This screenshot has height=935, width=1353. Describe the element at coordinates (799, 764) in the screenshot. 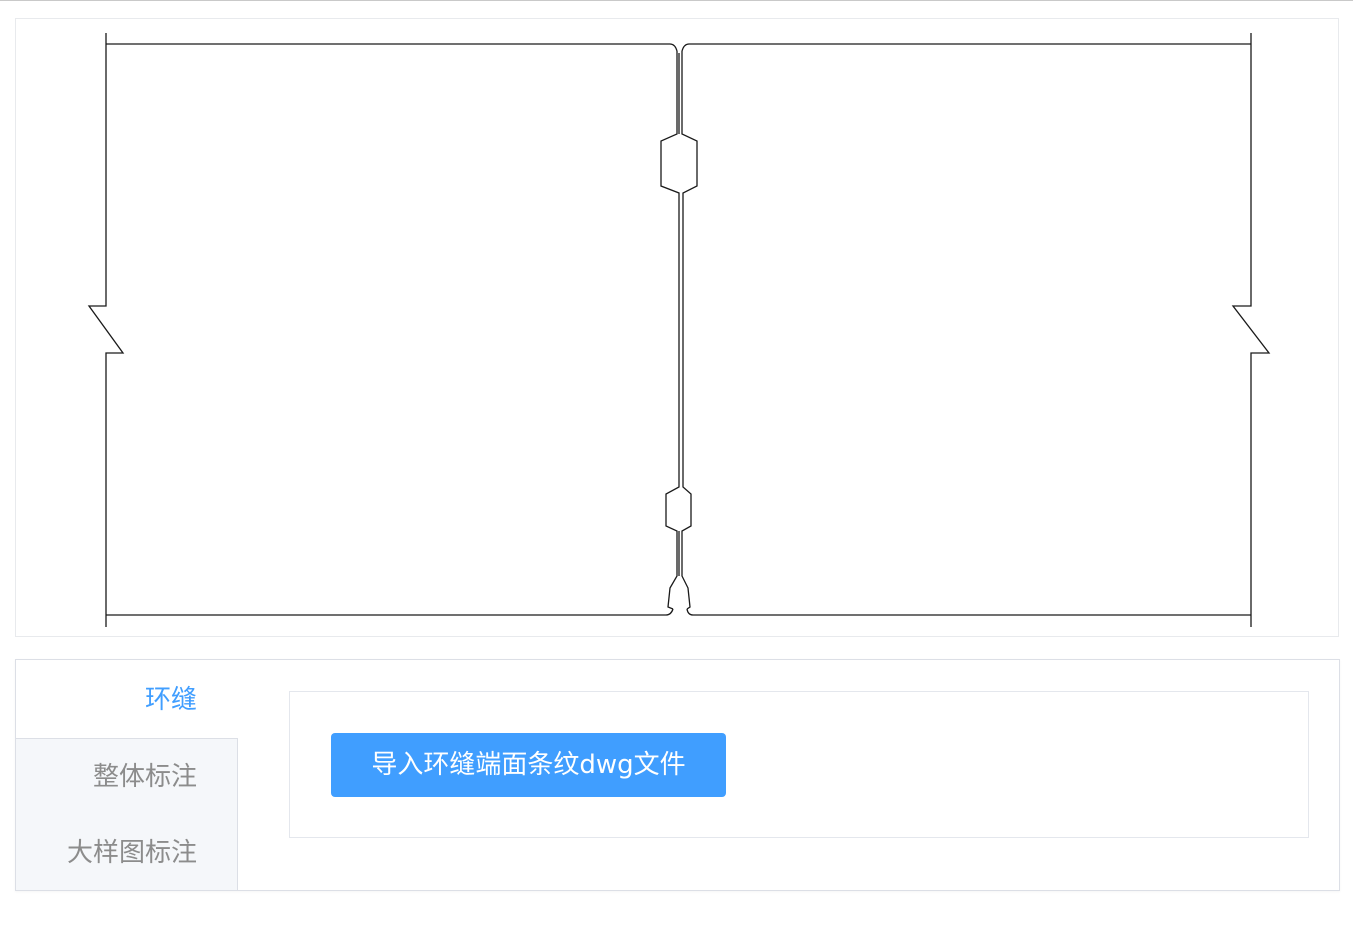

I see `tab-content: 导入环缝端面条纹dwg文件` at that location.